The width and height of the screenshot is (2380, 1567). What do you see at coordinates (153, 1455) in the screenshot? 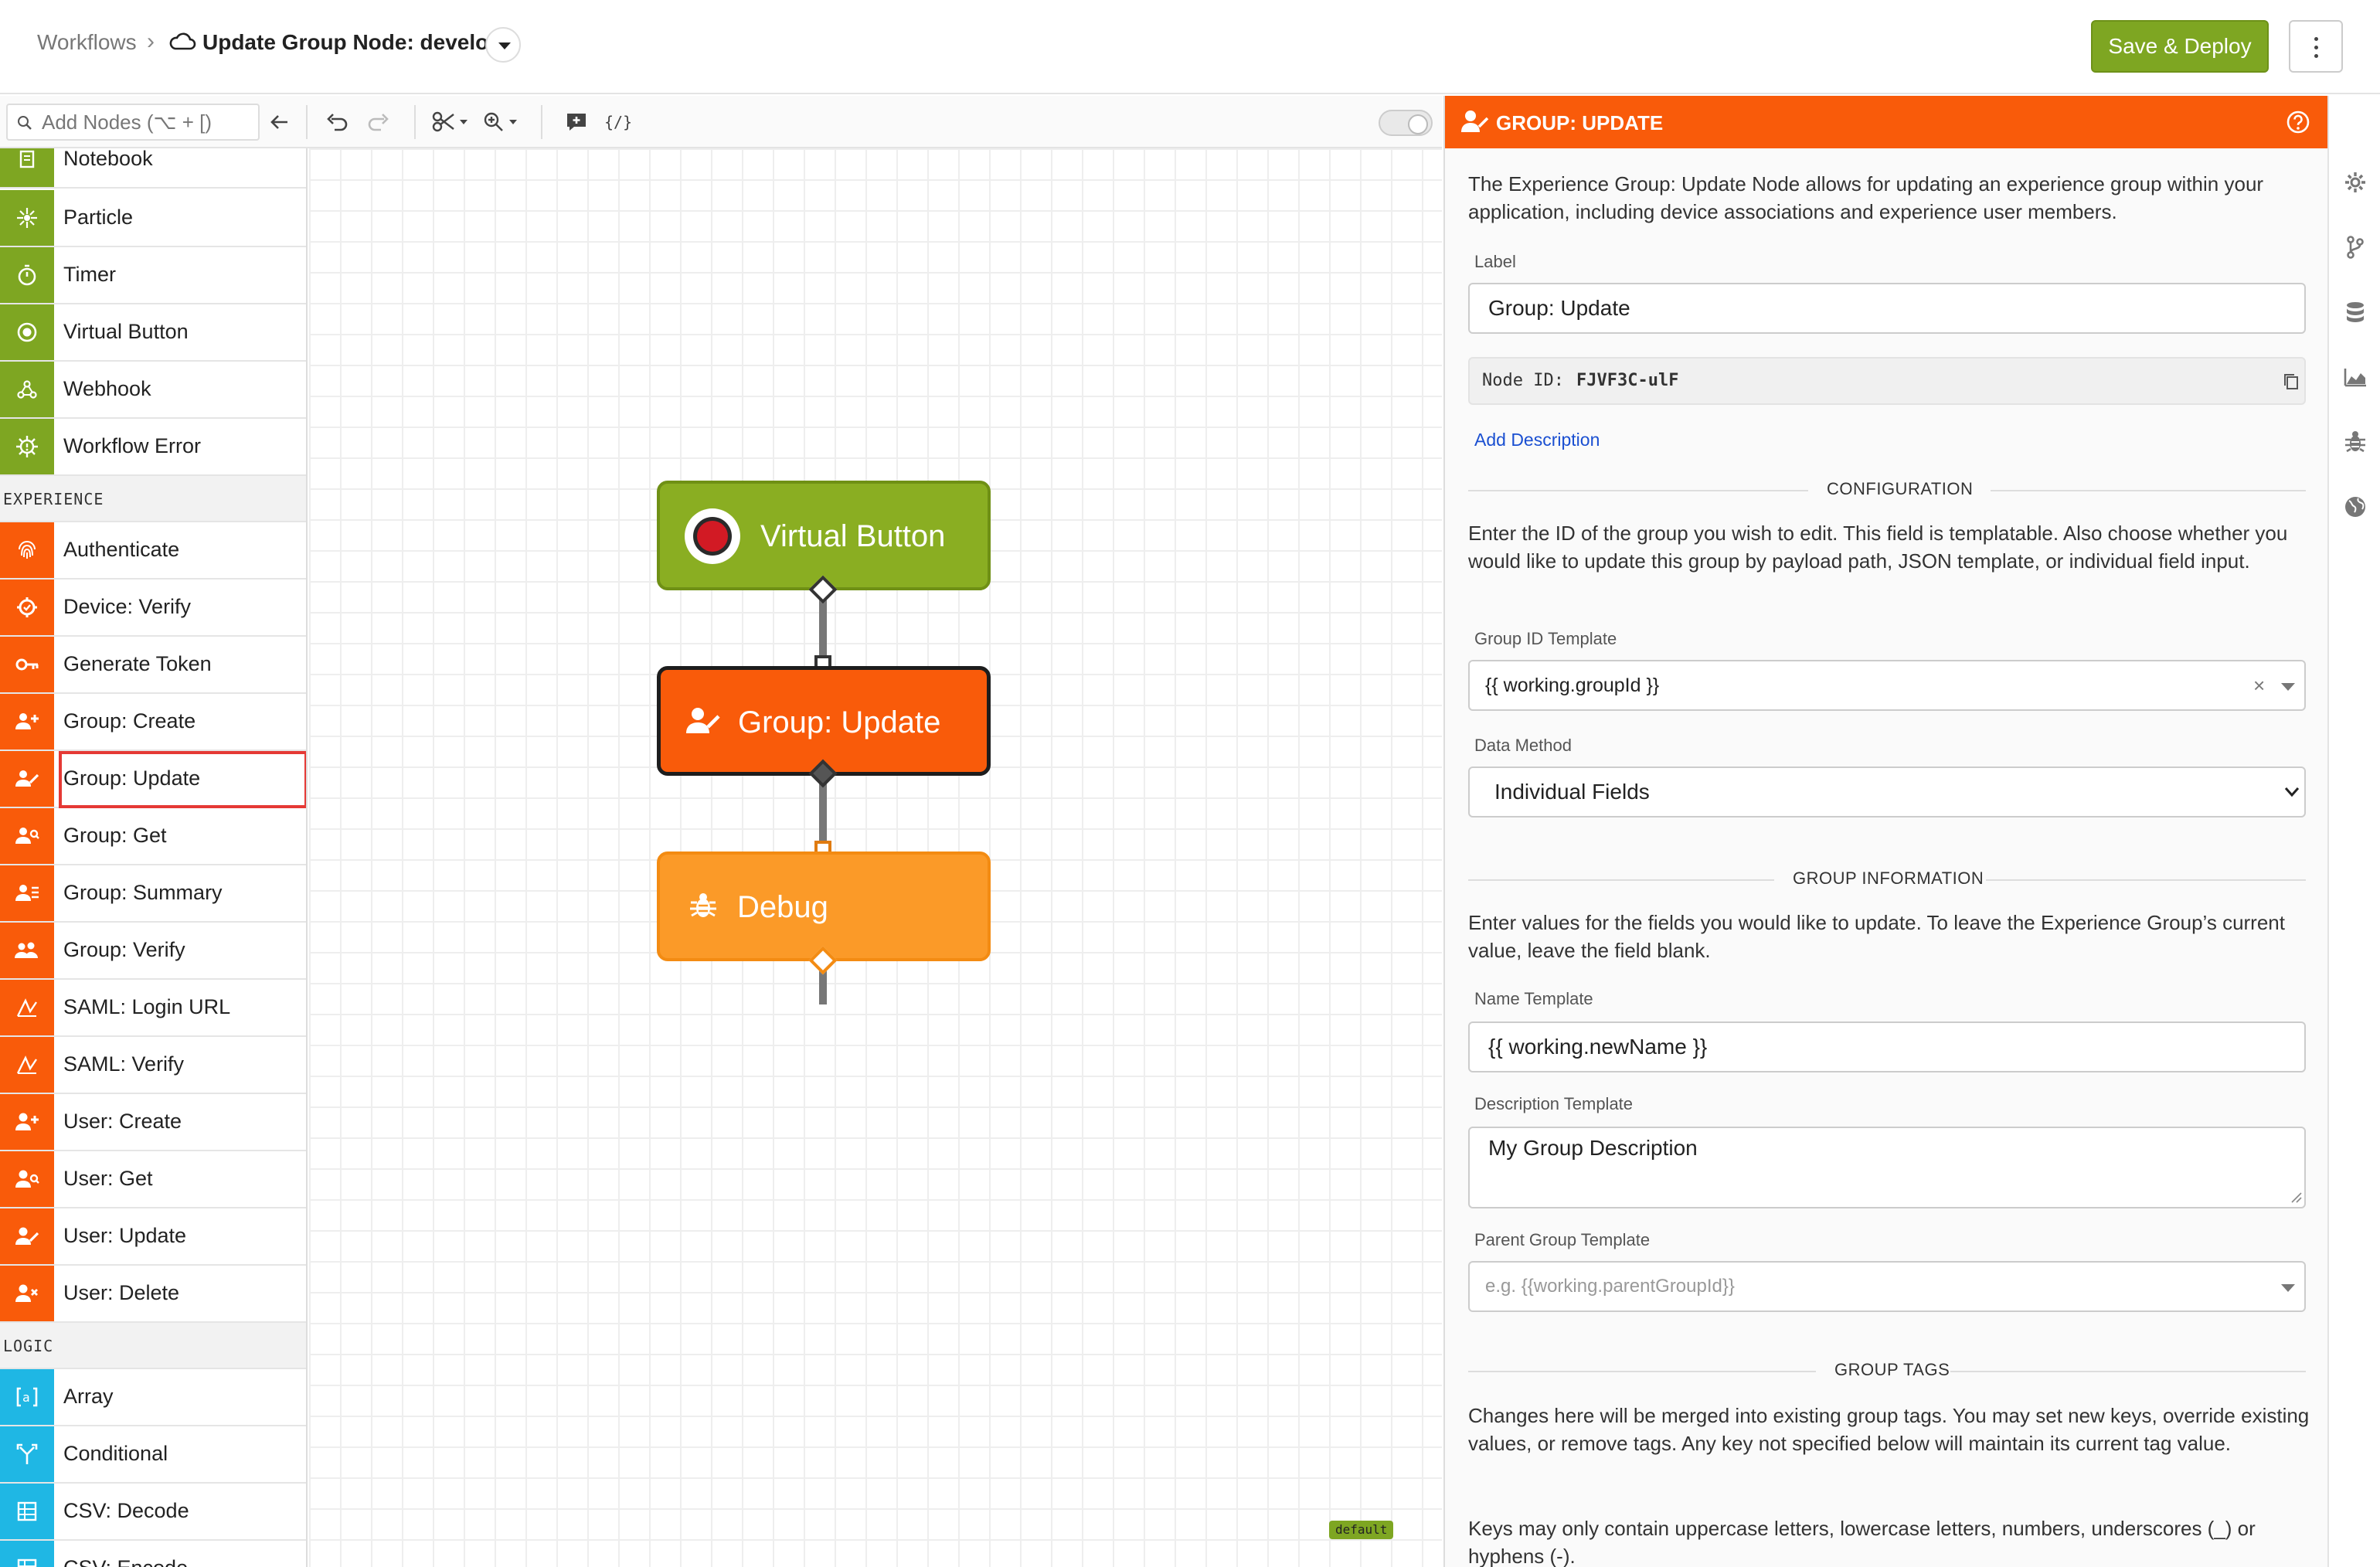
I see `palette-item-conditional: Conditional` at bounding box center [153, 1455].